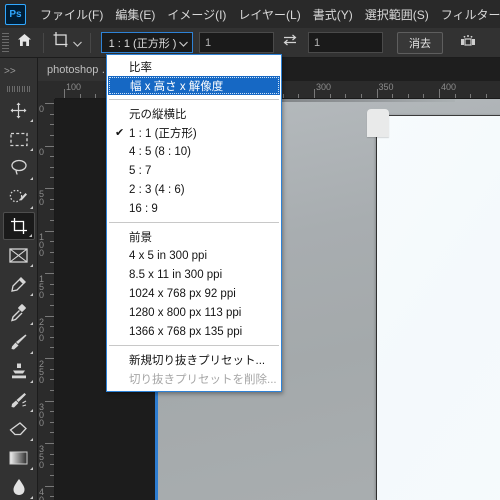  I want to click on menu-item-edit: 編集(E), so click(135, 14).